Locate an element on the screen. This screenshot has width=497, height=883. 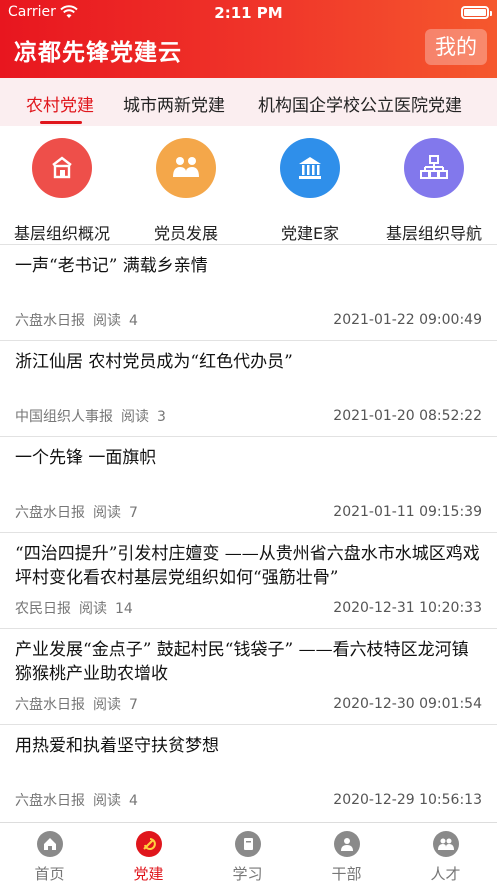
home-org-icon is located at coordinates (62, 168).